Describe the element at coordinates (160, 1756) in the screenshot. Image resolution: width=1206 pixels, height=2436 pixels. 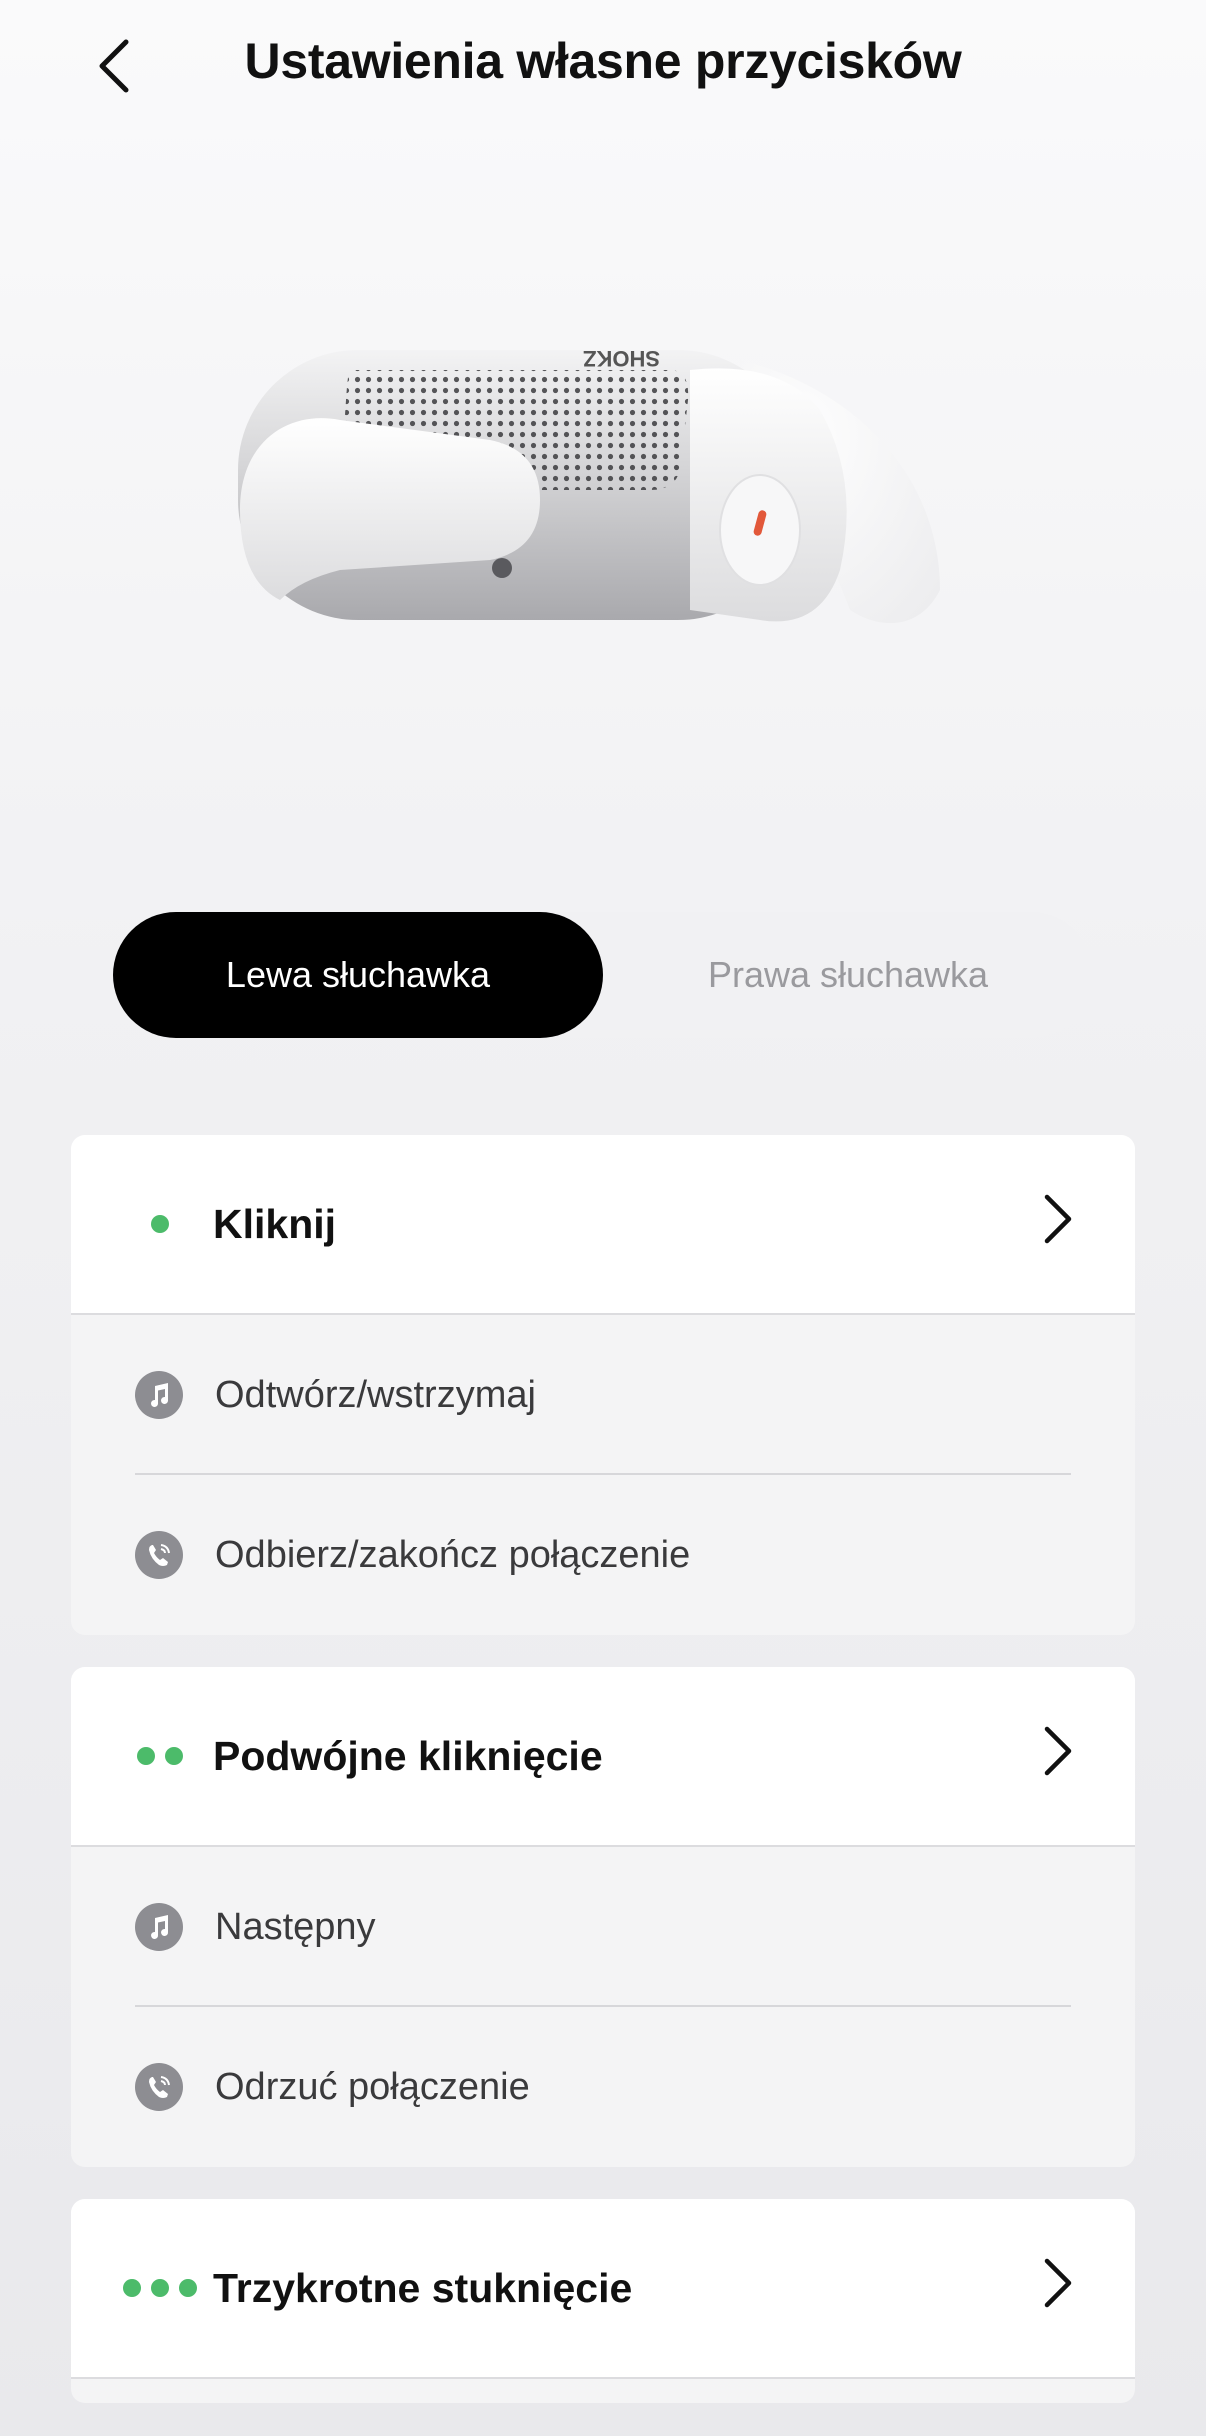
I see `double-tap-dots-icon` at that location.